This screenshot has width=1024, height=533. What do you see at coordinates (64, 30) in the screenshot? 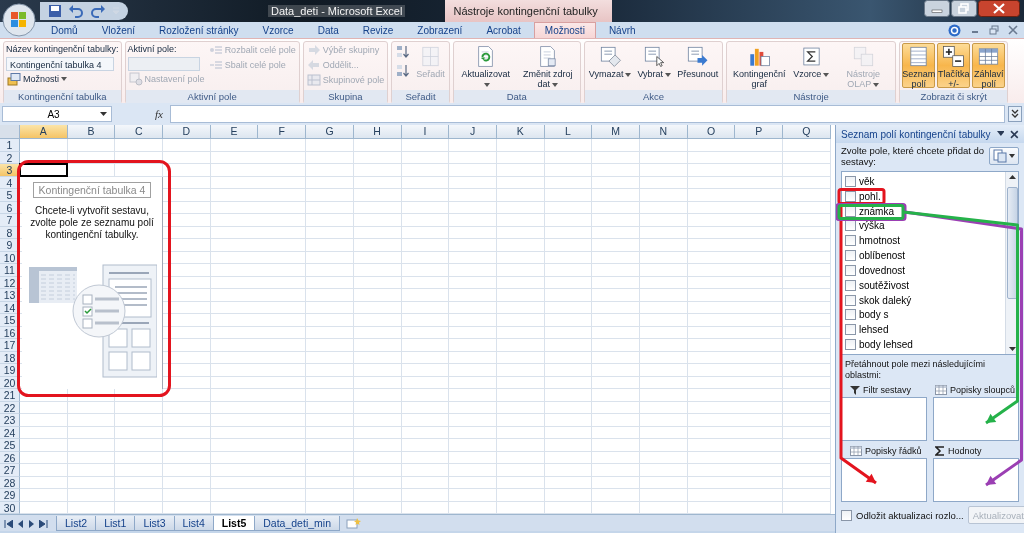
I see `ribbon-tab: Domů` at bounding box center [64, 30].